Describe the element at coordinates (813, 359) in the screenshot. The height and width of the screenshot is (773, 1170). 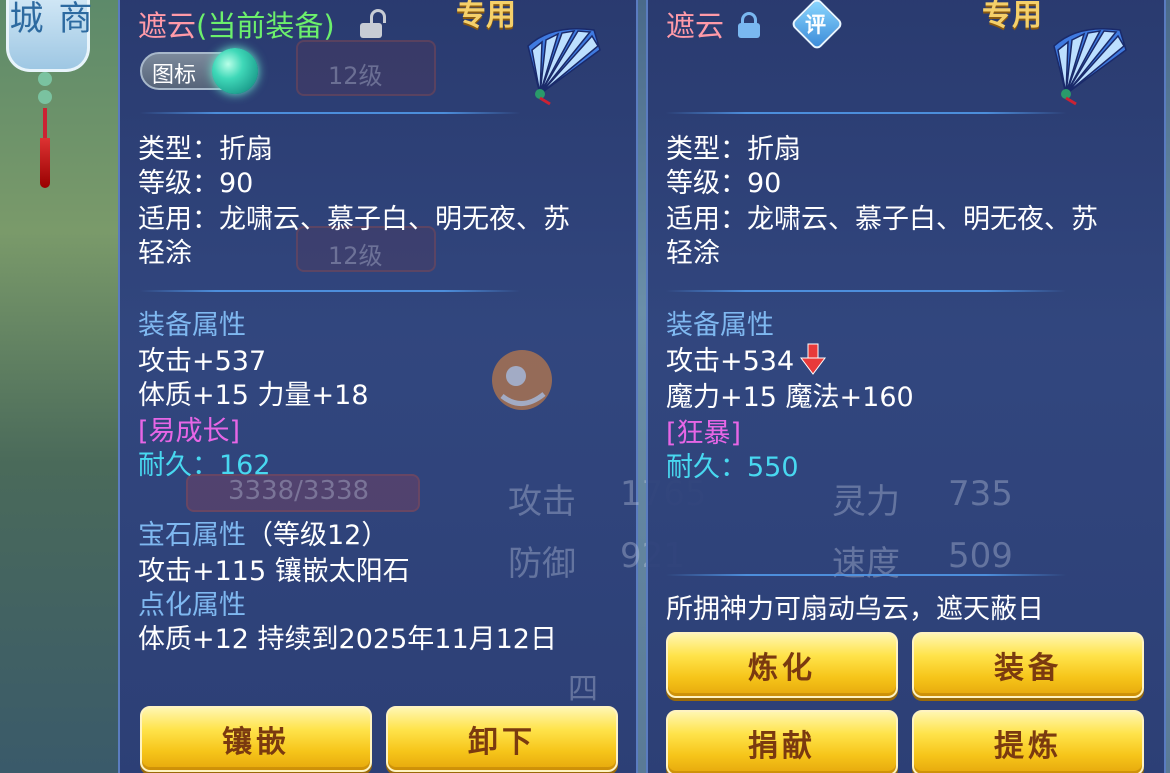
I see `decrease-arrow-icon` at that location.